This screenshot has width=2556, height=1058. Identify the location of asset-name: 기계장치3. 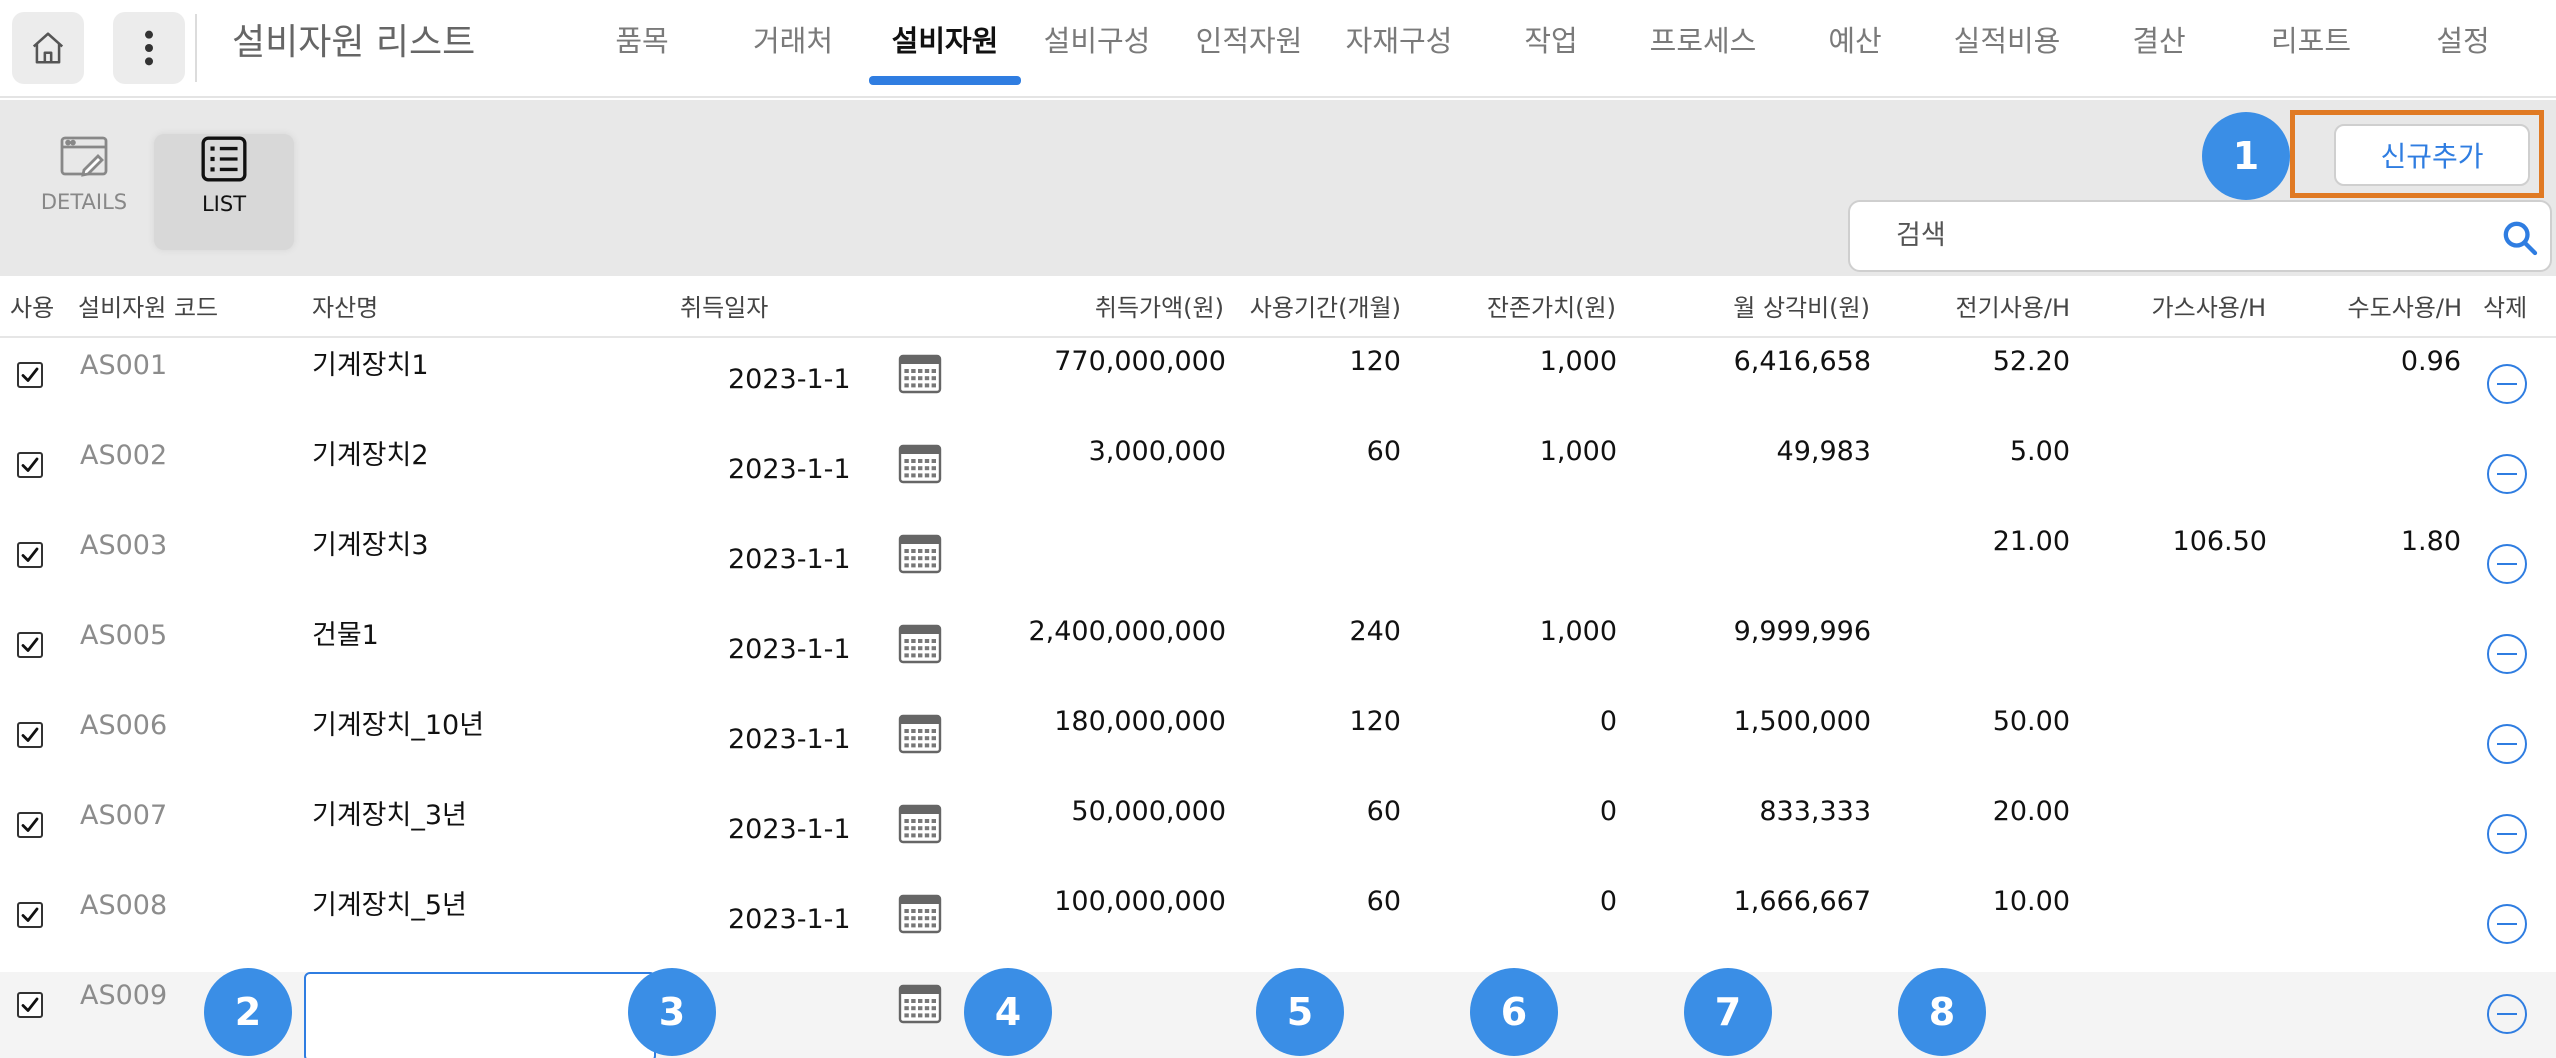
(370, 546).